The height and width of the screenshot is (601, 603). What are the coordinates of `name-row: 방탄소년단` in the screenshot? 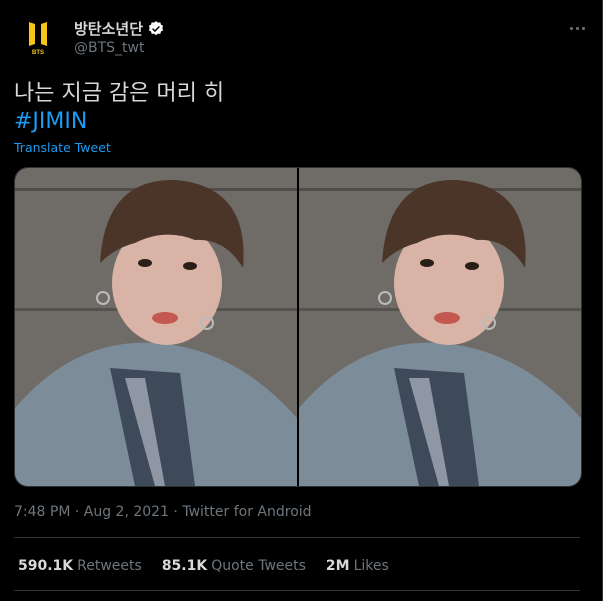 It's located at (119, 28).